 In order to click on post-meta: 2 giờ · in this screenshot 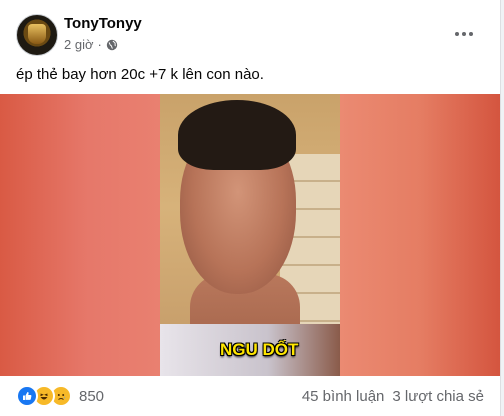, I will do `click(91, 44)`.